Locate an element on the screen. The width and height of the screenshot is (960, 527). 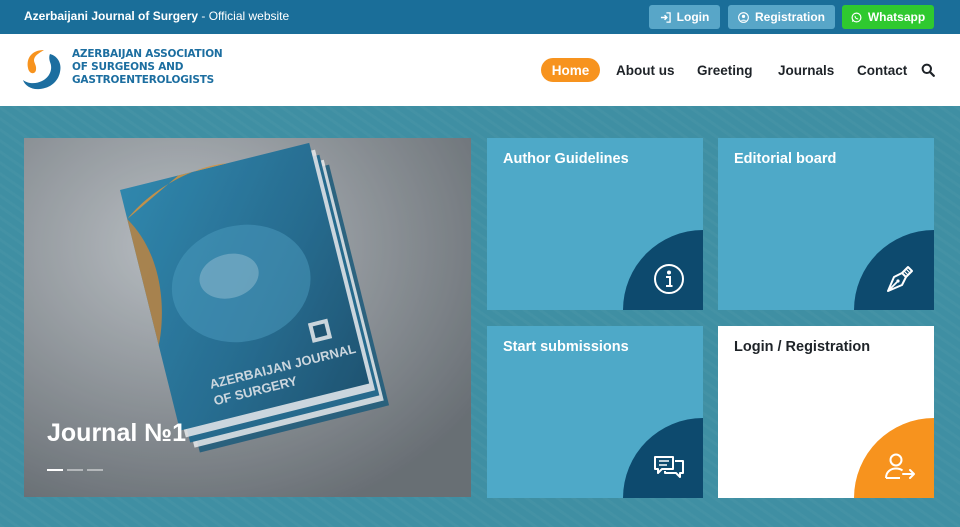
search-icon is located at coordinates (928, 70).